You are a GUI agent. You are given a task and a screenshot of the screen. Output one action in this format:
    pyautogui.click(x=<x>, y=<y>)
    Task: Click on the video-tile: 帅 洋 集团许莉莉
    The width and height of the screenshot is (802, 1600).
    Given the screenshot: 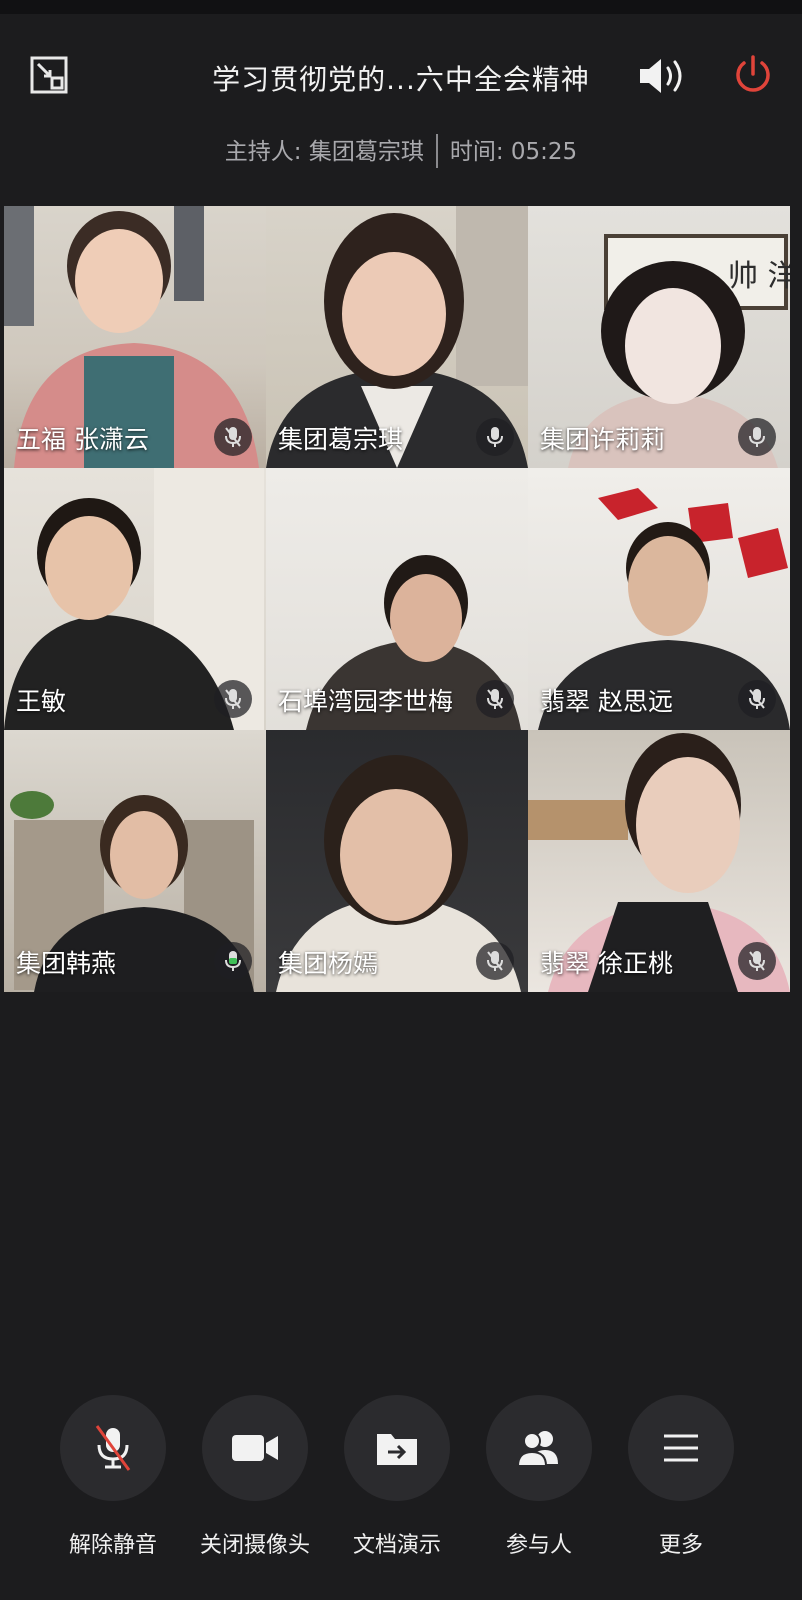 What is the action you would take?
    pyautogui.click(x=659, y=337)
    